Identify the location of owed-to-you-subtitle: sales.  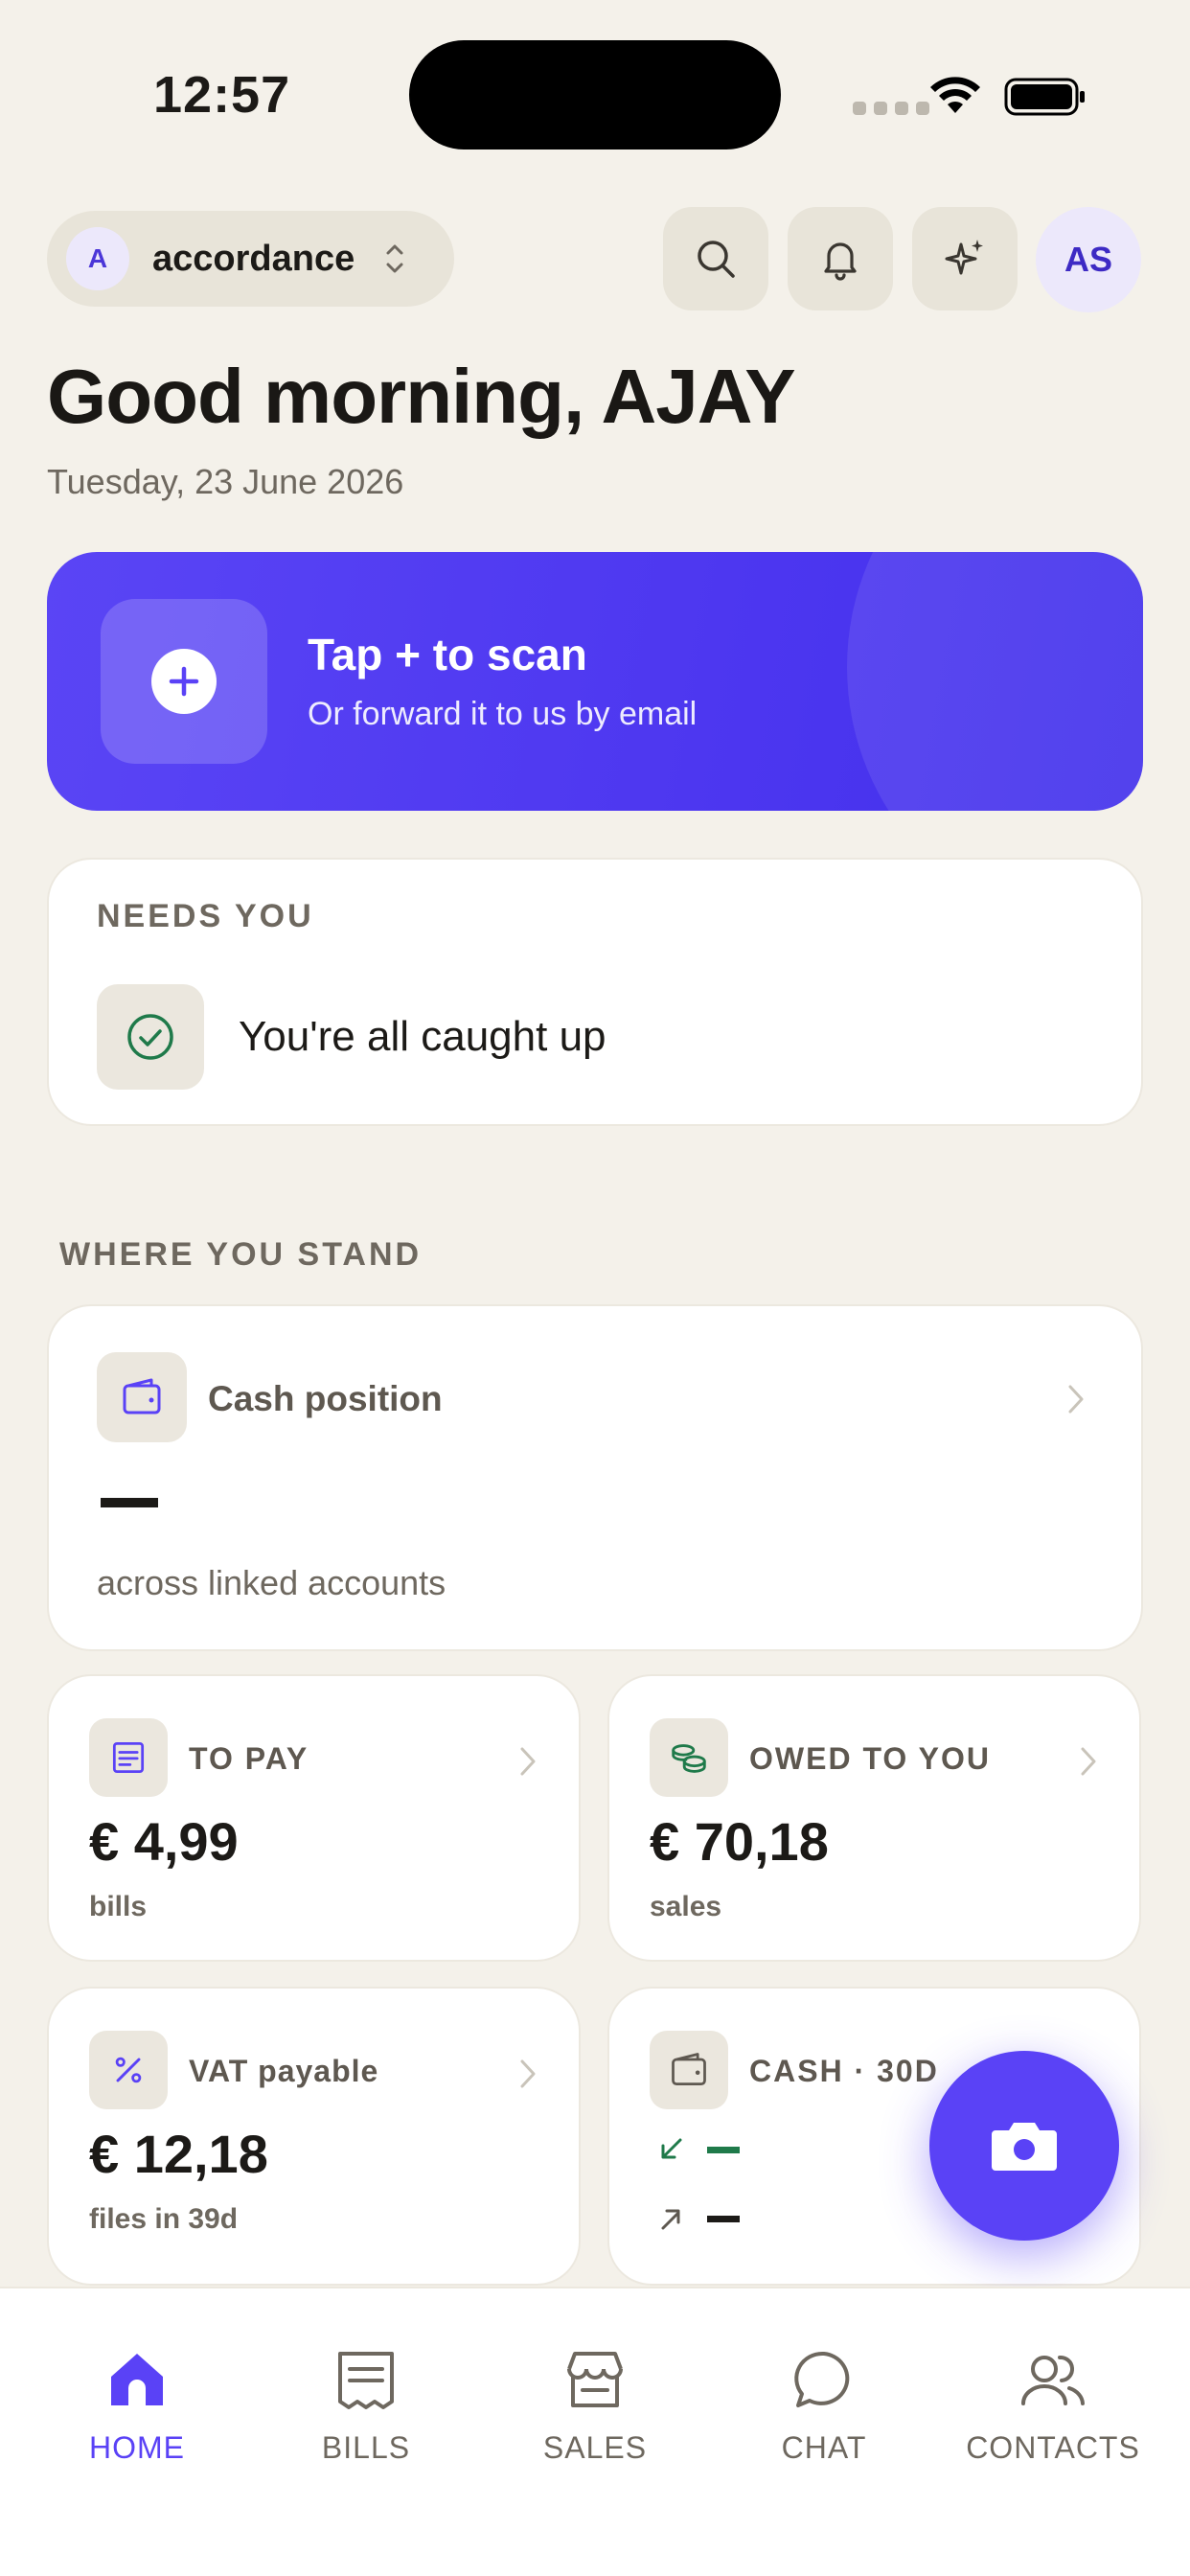
(686, 1906).